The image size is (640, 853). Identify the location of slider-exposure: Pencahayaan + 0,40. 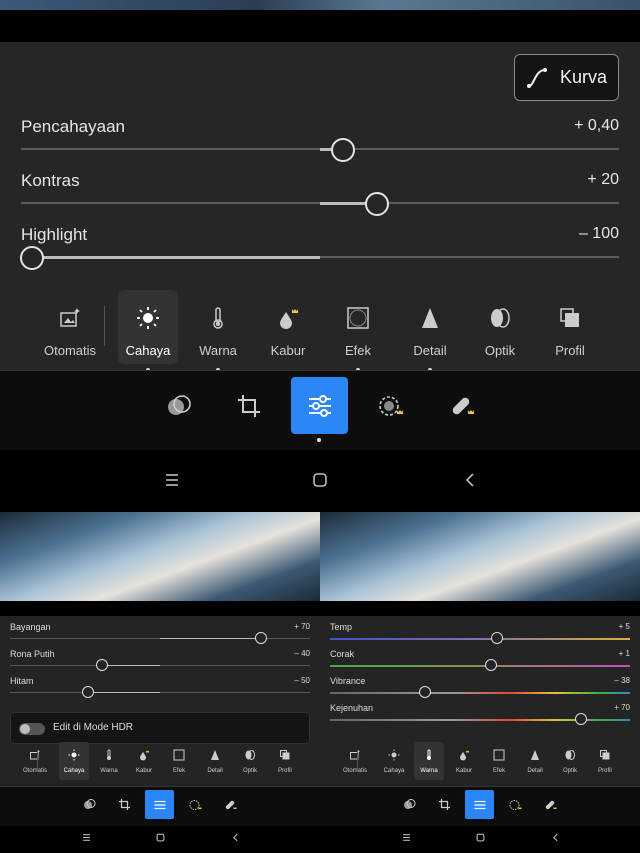
(320, 139).